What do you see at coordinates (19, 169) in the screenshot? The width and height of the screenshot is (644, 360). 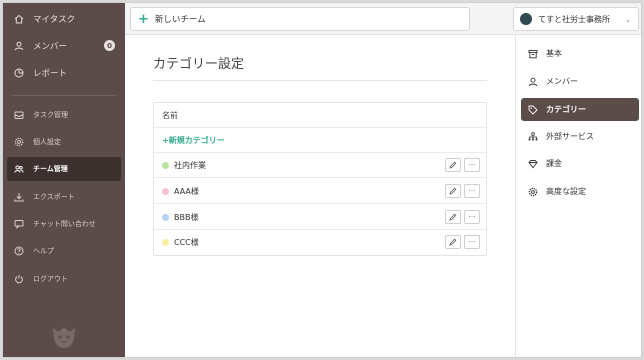 I see `team-icon` at bounding box center [19, 169].